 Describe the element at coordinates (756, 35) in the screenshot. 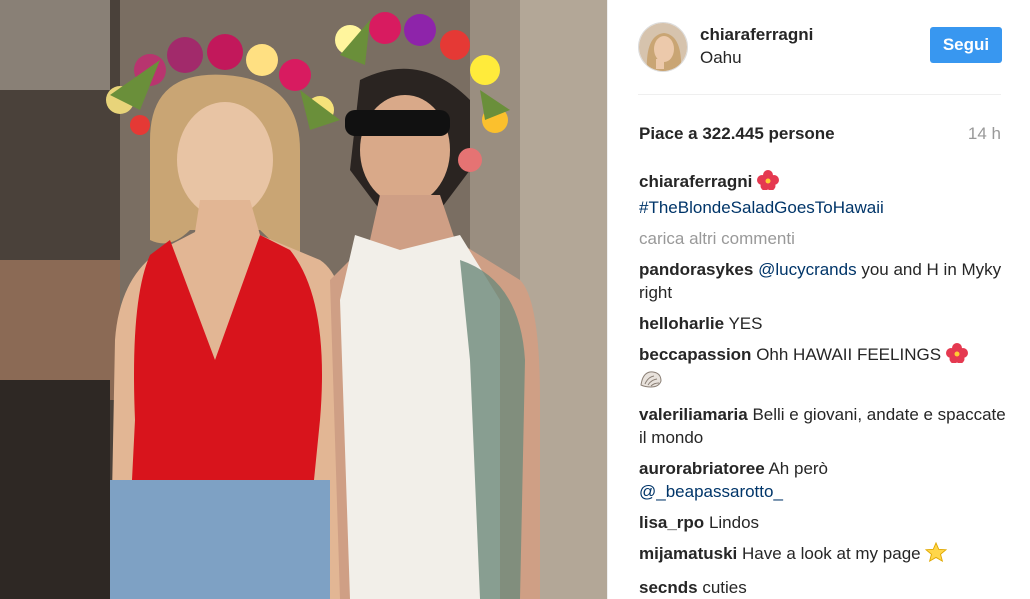

I see `post-username: chiaraferragni` at that location.